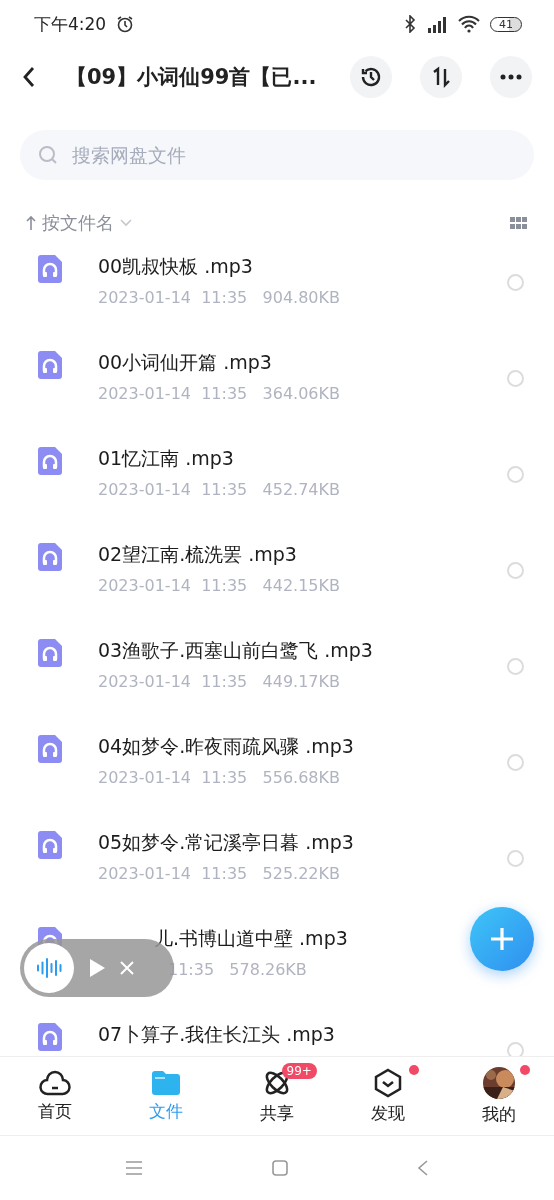 The width and height of the screenshot is (554, 1200). What do you see at coordinates (235, 650) in the screenshot?
I see `file-name: 03渔歌子.西塞山前白鹭飞 .mp3` at bounding box center [235, 650].